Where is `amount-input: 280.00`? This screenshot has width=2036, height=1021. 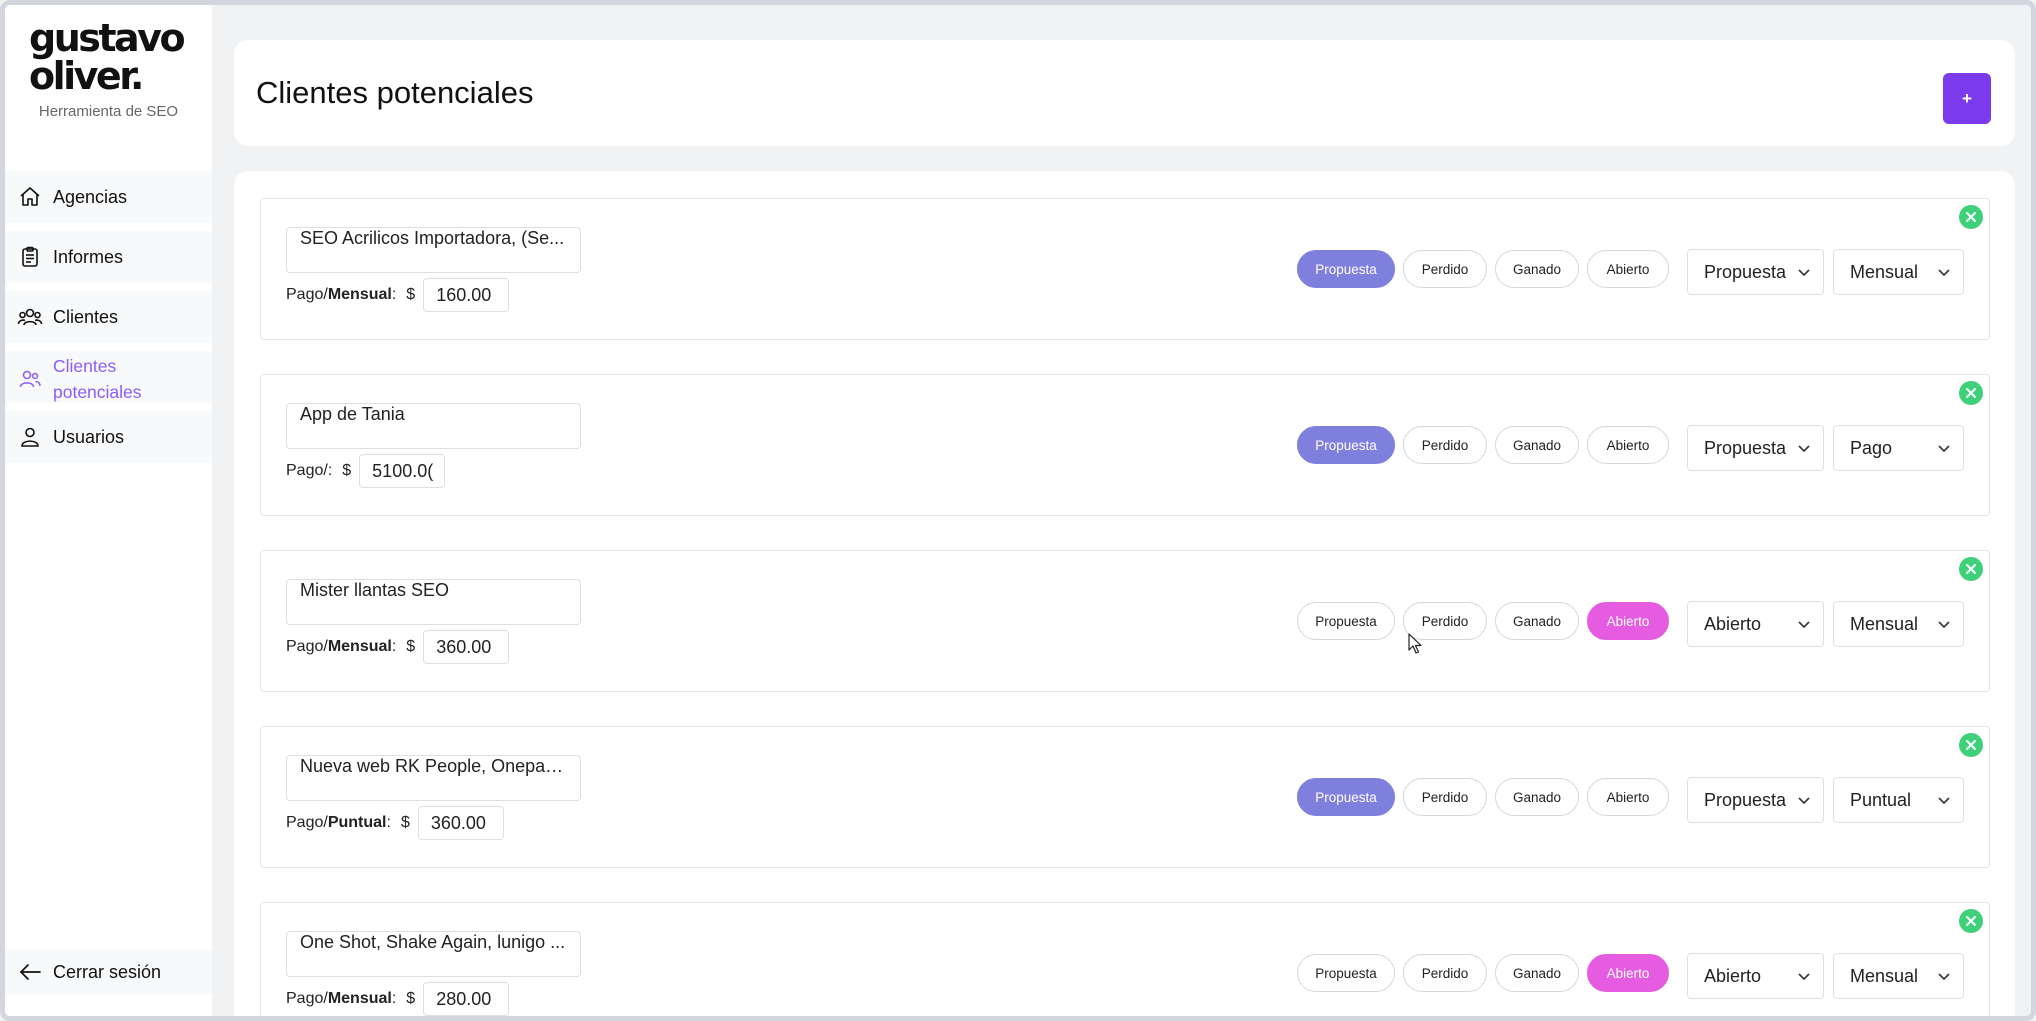 amount-input: 280.00 is located at coordinates (466, 999).